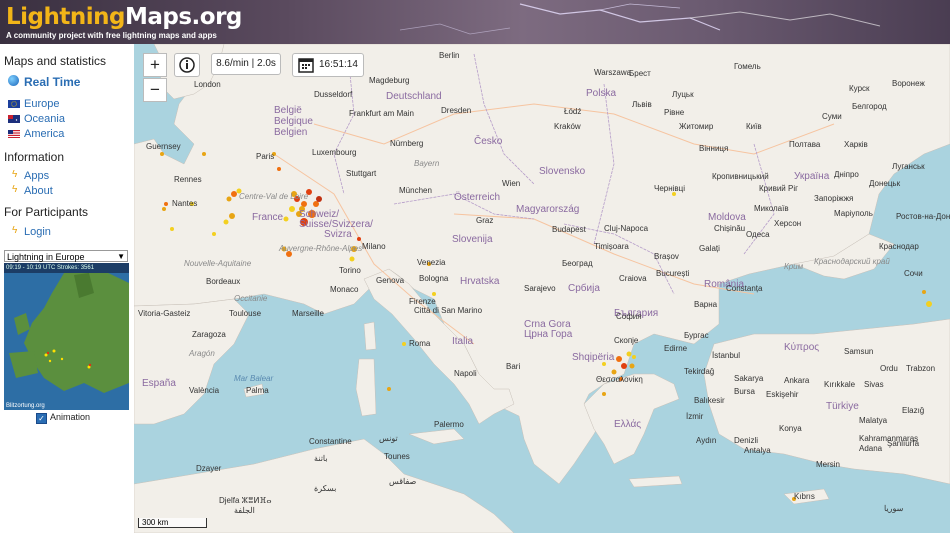 This screenshot has height=533, width=950. Describe the element at coordinates (747, 66) in the screenshot. I see `map-label-city: Гомель` at that location.